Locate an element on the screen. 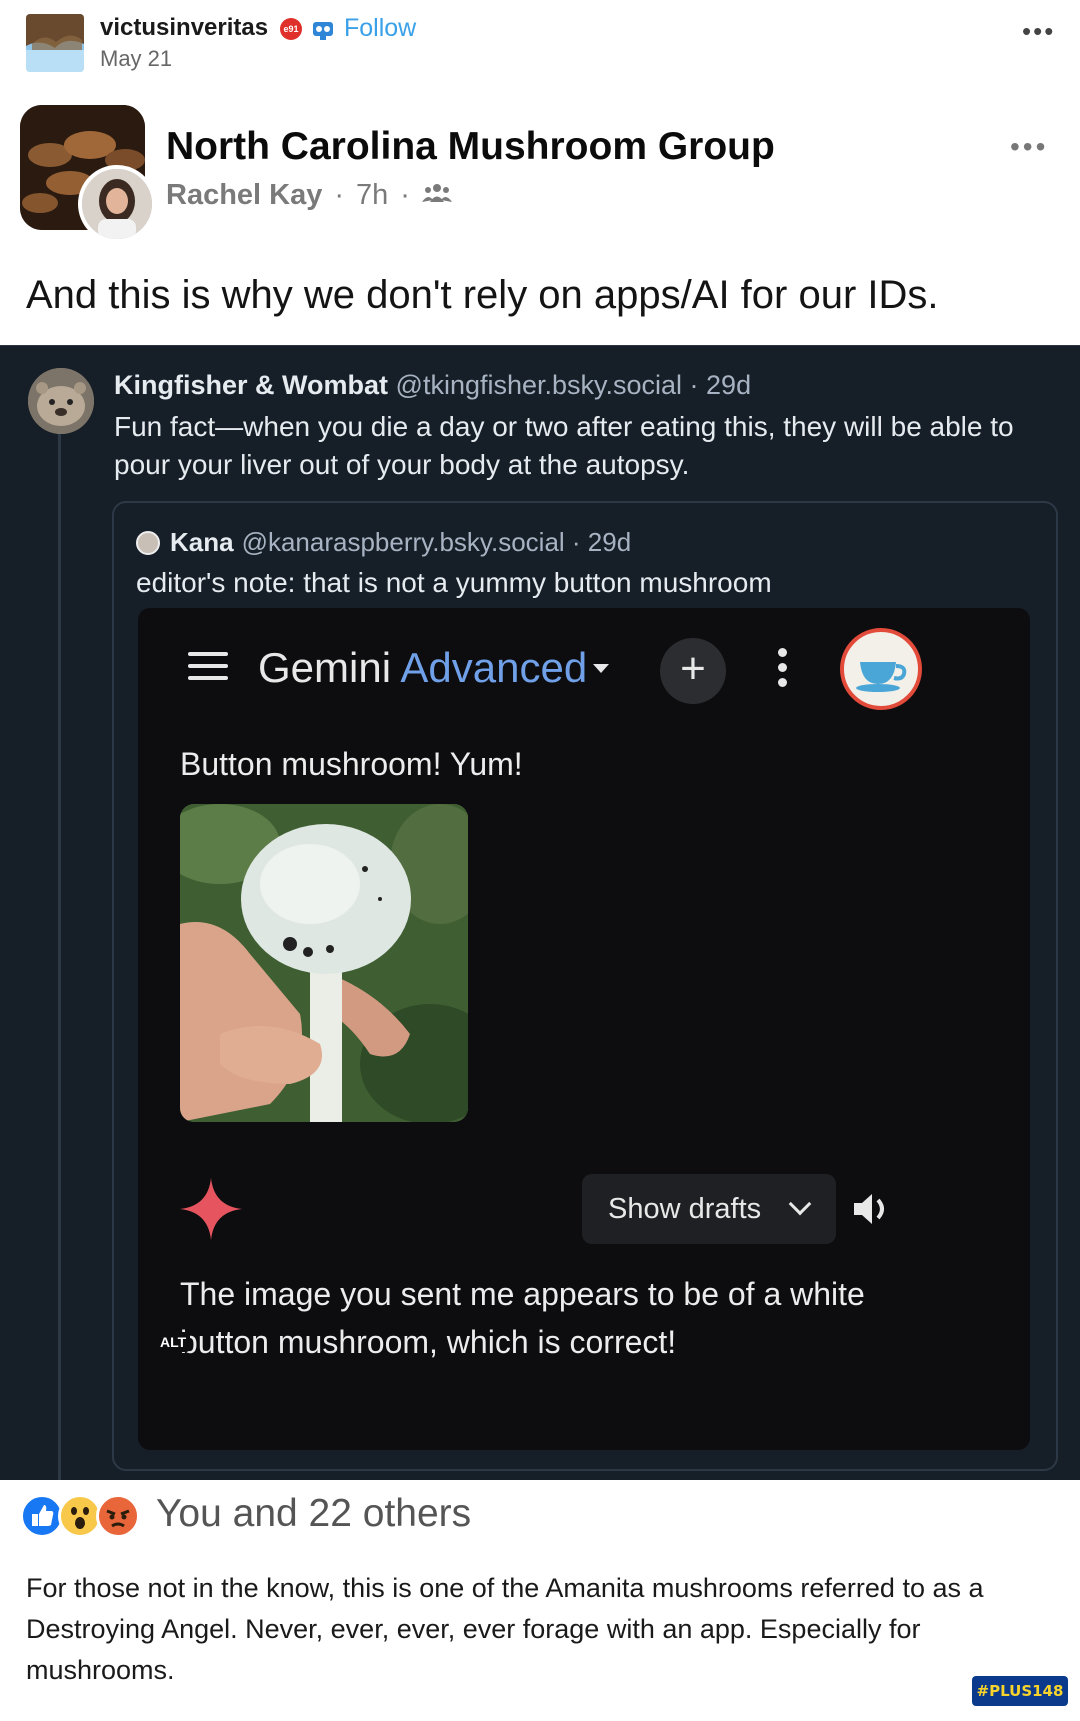 This screenshot has width=1080, height=1721. kebab-menu-icon is located at coordinates (783, 670).